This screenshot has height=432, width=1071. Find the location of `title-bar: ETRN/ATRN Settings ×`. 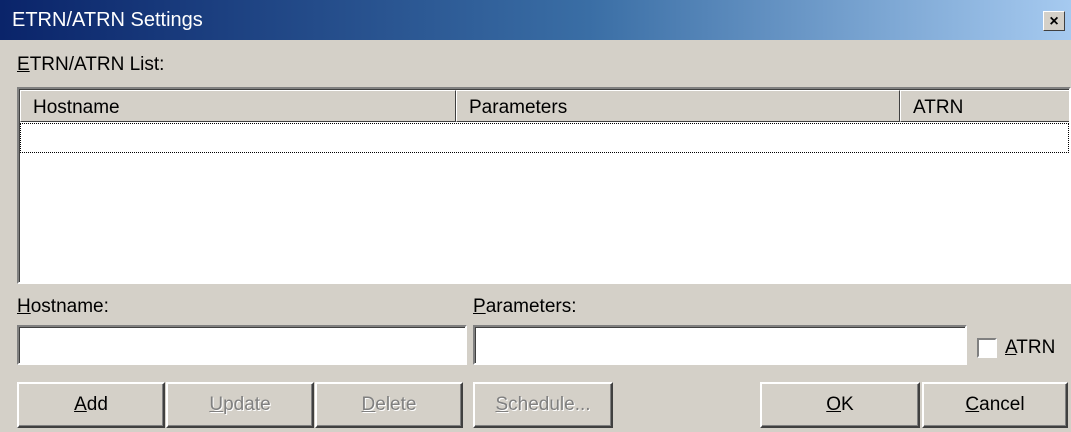

title-bar: ETRN/ATRN Settings × is located at coordinates (535, 20).